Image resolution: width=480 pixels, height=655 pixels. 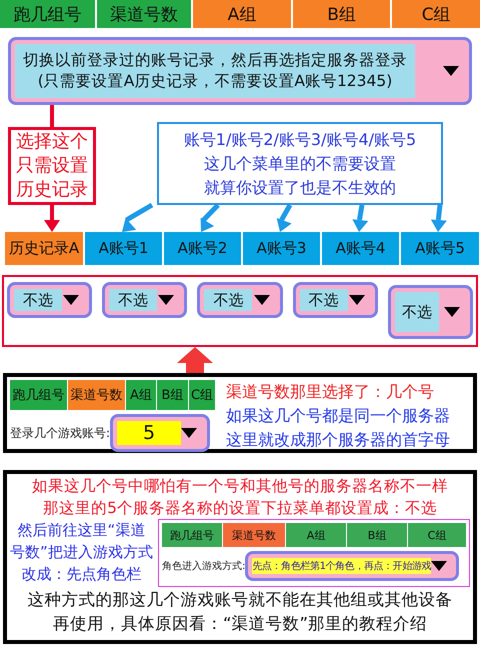 I want to click on warning-text: 那这里的5个服务器名称的设置下拉菜单都设置成：不选, so click(x=240, y=508).